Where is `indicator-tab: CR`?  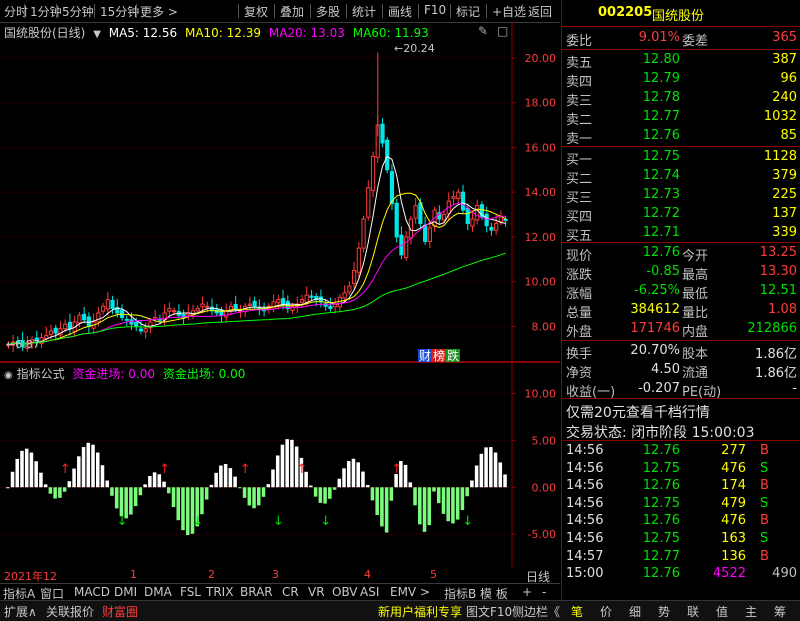
indicator-tab: CR is located at coordinates (290, 592).